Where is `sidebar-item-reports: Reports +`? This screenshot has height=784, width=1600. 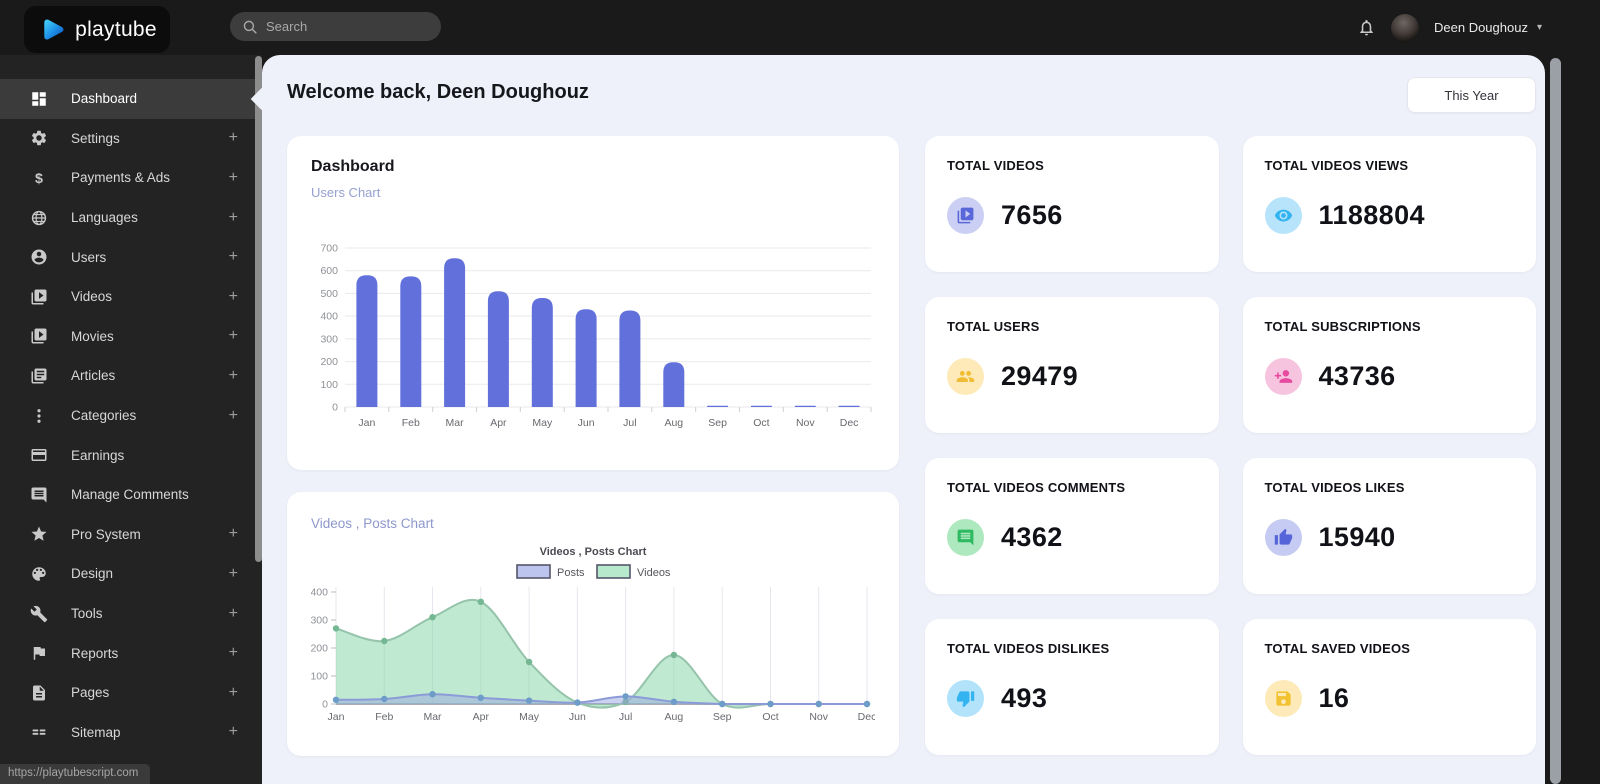
sidebar-item-reports: Reports + is located at coordinates (131, 653).